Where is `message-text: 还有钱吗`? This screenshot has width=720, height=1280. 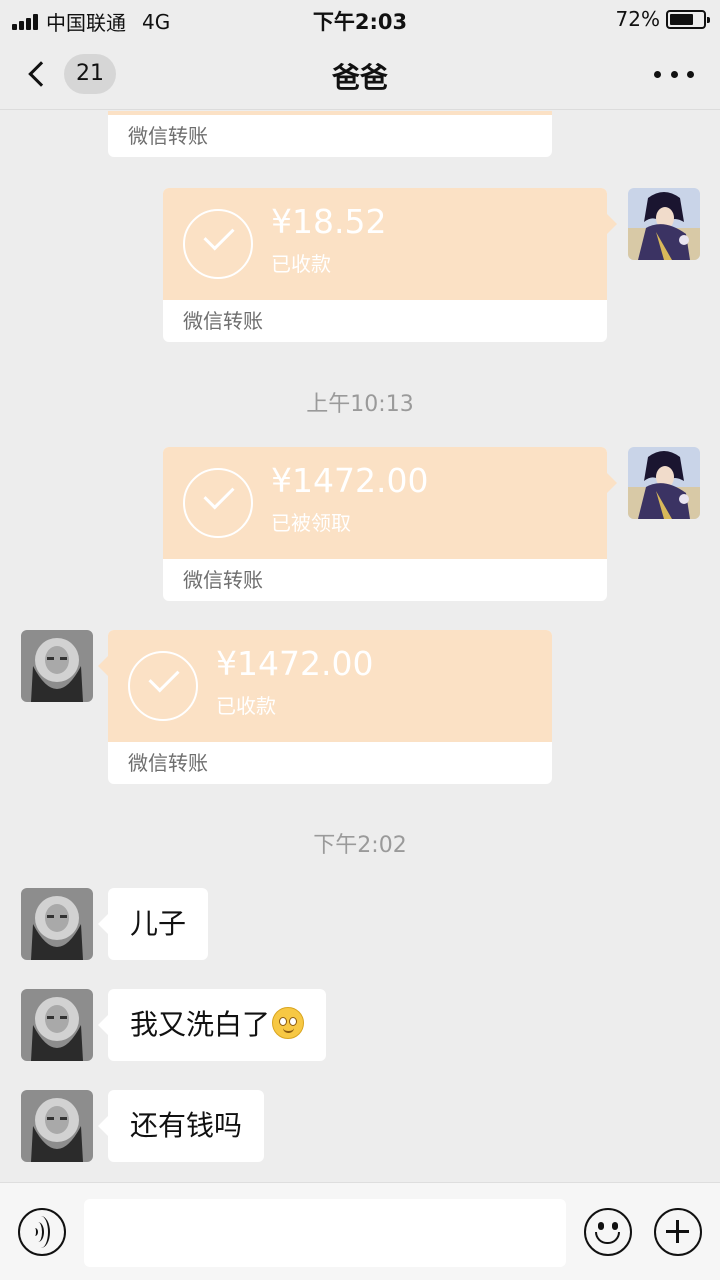 message-text: 还有钱吗 is located at coordinates (186, 1125).